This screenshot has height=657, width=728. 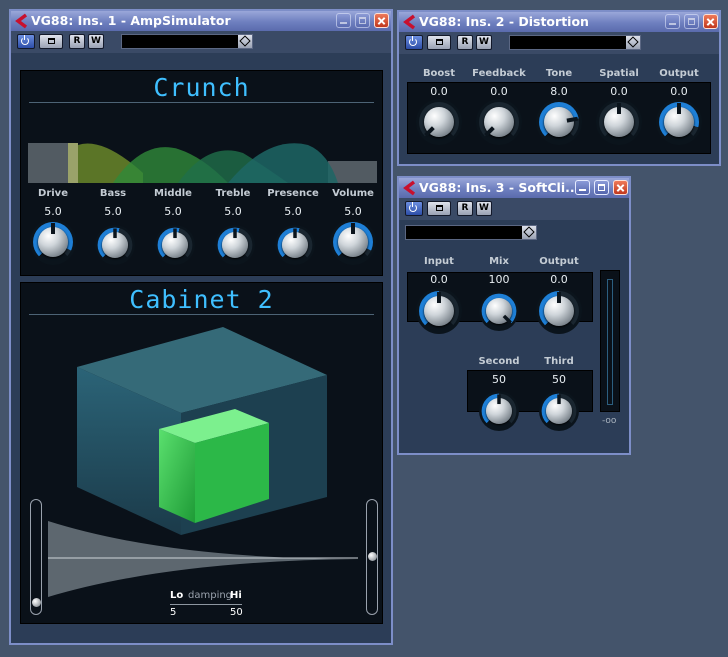 I want to click on drive-value: 5.0, so click(x=53, y=211).